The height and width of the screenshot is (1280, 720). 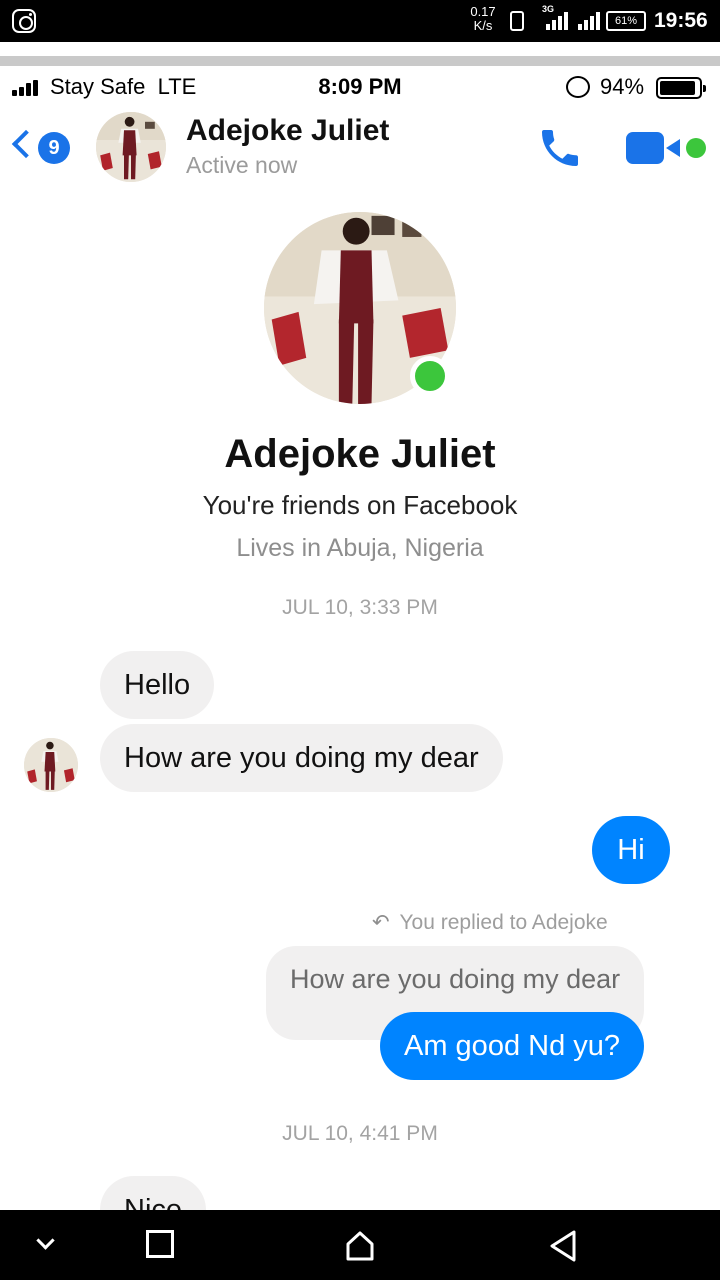 What do you see at coordinates (360, 308) in the screenshot?
I see `profile-picture` at bounding box center [360, 308].